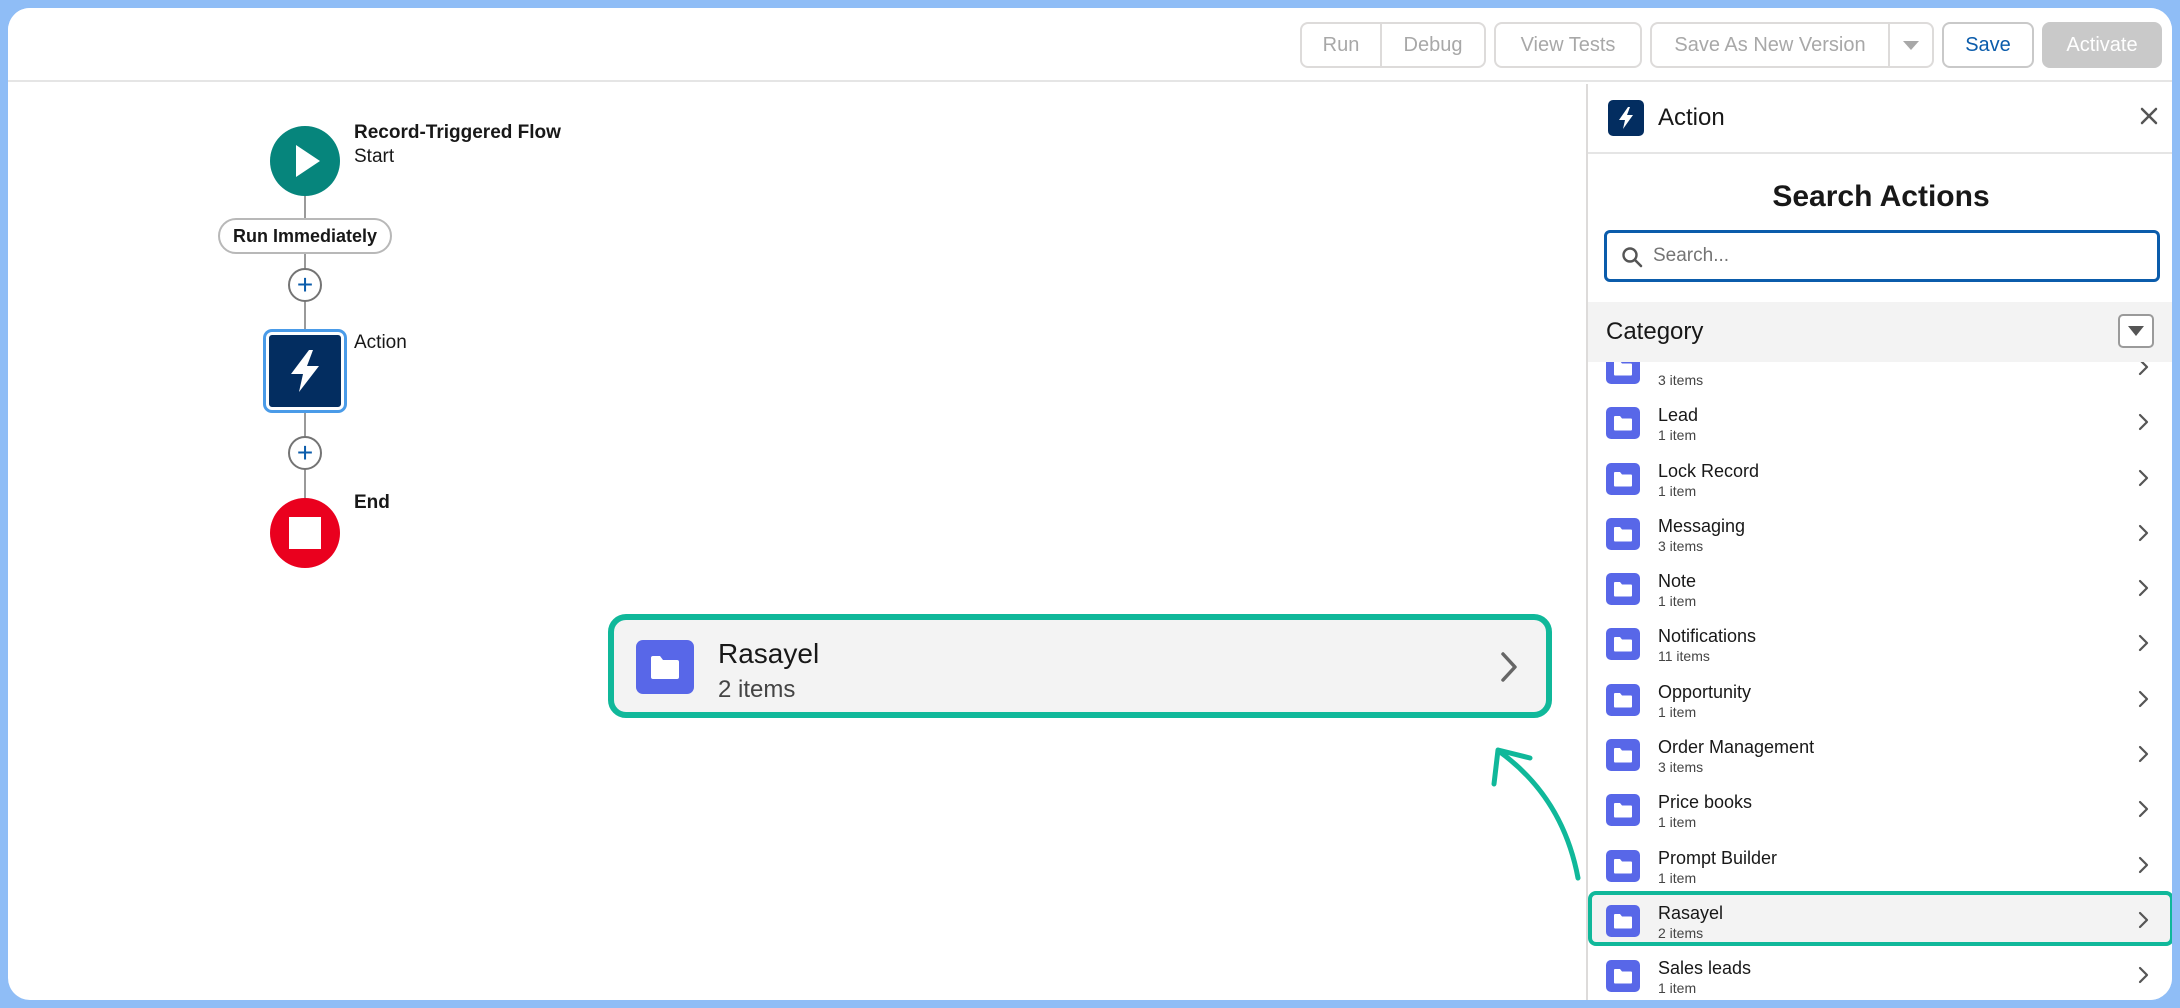 Image resolution: width=2180 pixels, height=1008 pixels. I want to click on save-options-dropdown, so click(1911, 45).